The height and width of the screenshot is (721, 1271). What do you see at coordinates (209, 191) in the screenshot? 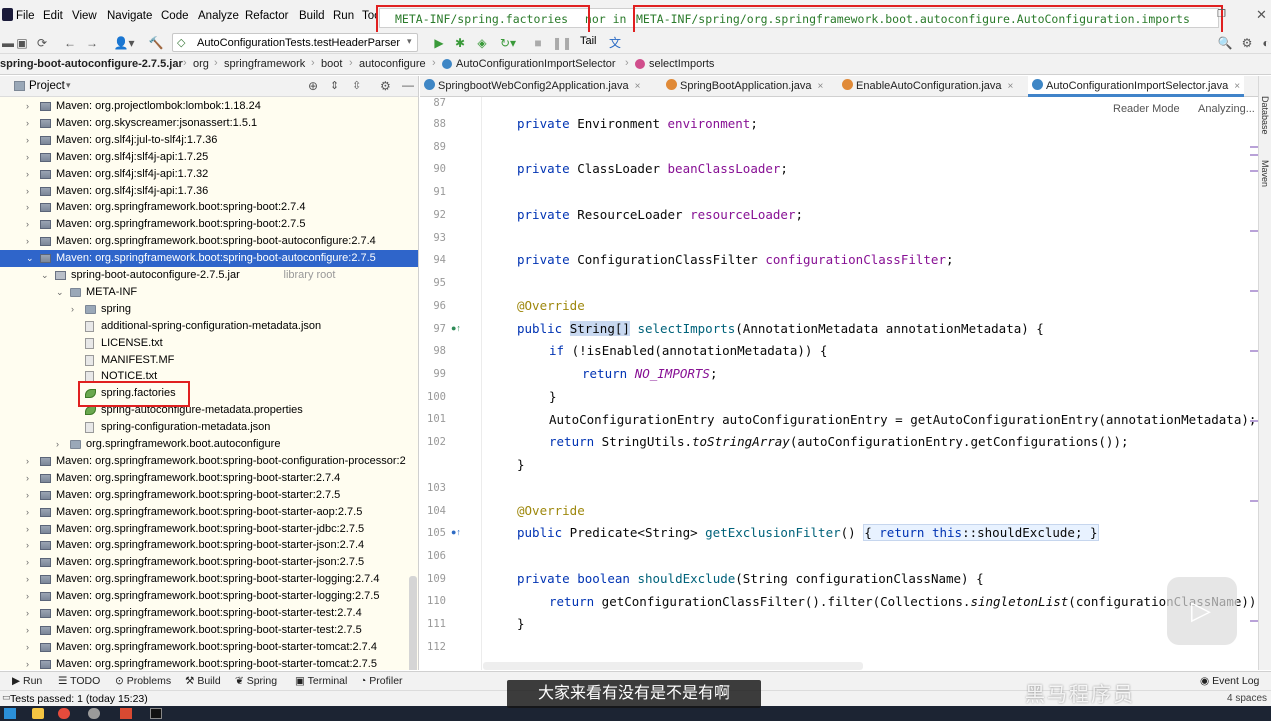
I see `tree-item: › Maven: org.slf4j:slf4j-api:1.7.36` at bounding box center [209, 191].